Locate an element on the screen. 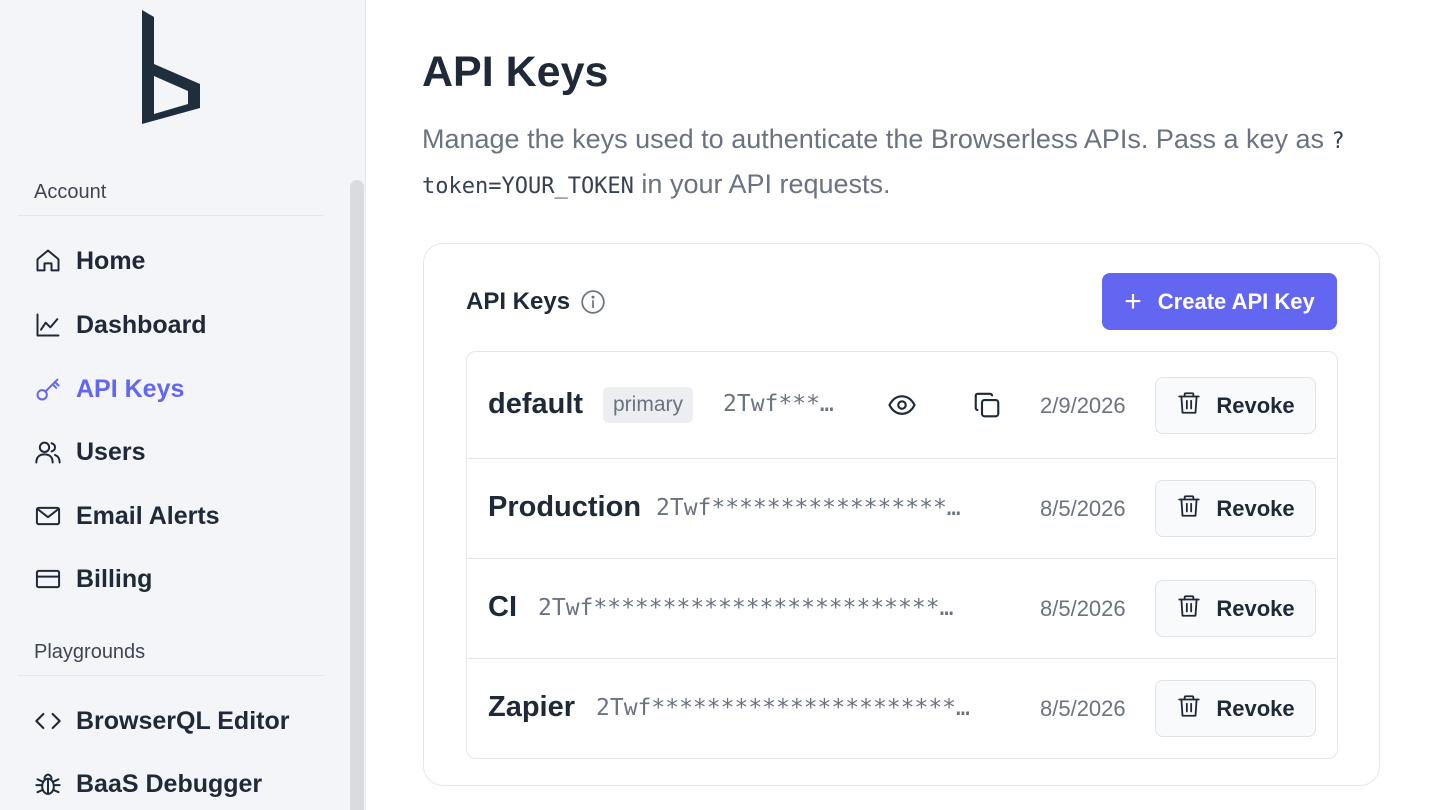  sidebar-item-baas-debugger: BaaS Debugger is located at coordinates (184, 784).